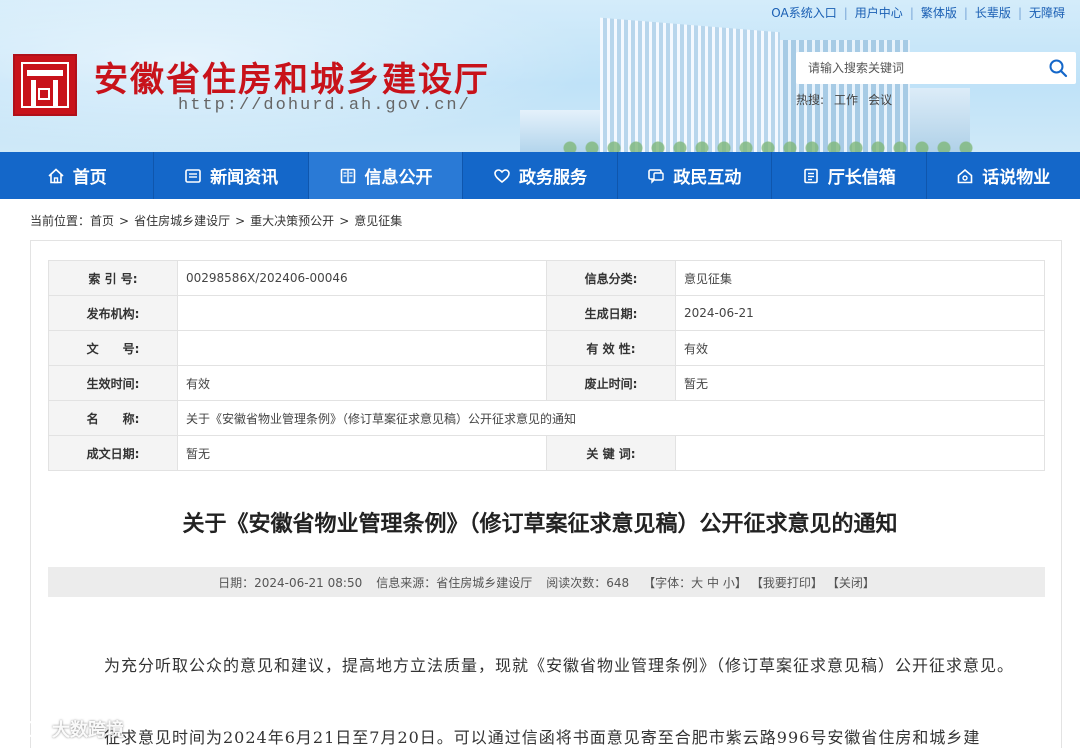 This screenshot has height=748, width=1080. Describe the element at coordinates (861, 178) in the screenshot. I see `nav-label: 厅长信箱` at that location.